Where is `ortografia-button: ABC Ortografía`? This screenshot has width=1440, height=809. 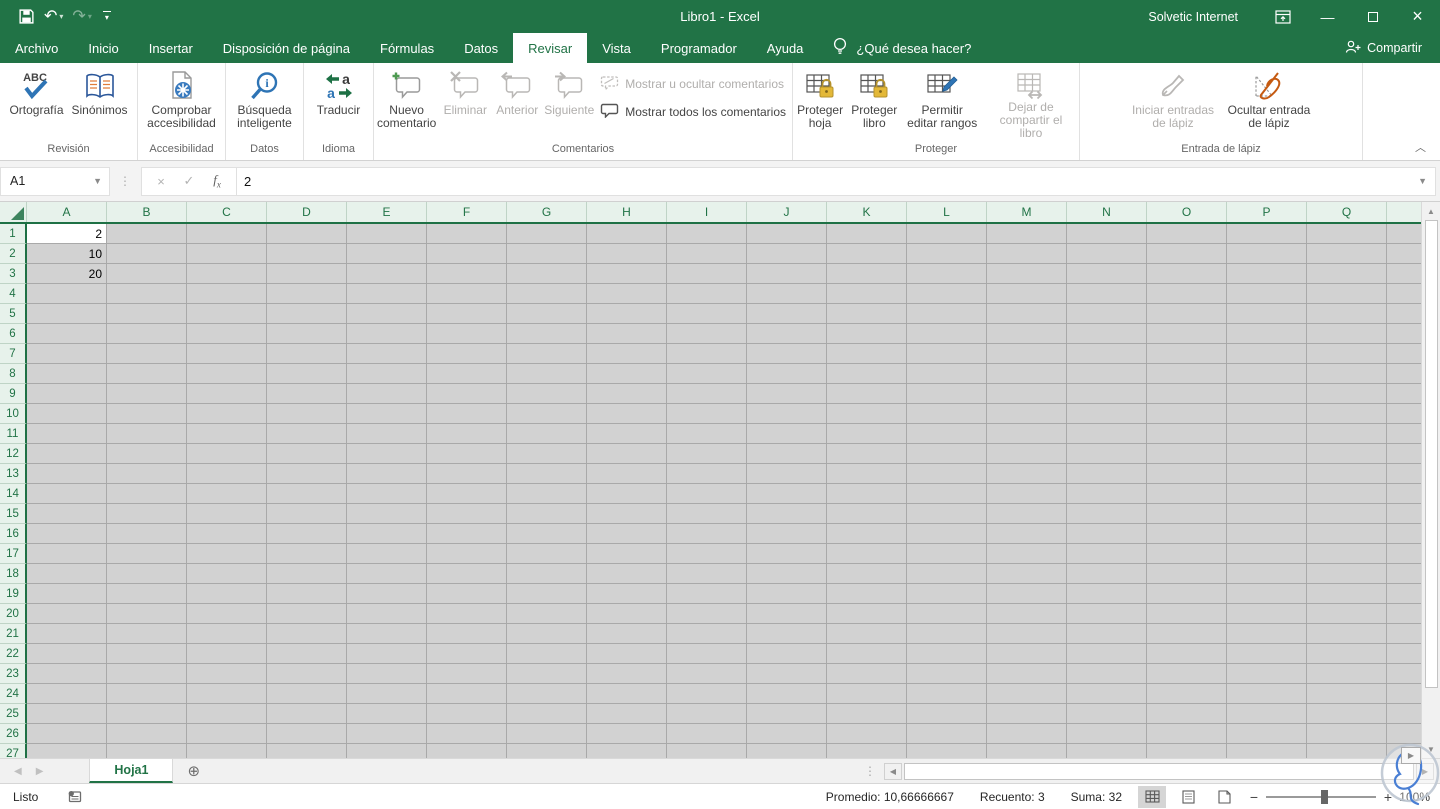 ortografia-button: ABC Ortografía is located at coordinates (36, 102).